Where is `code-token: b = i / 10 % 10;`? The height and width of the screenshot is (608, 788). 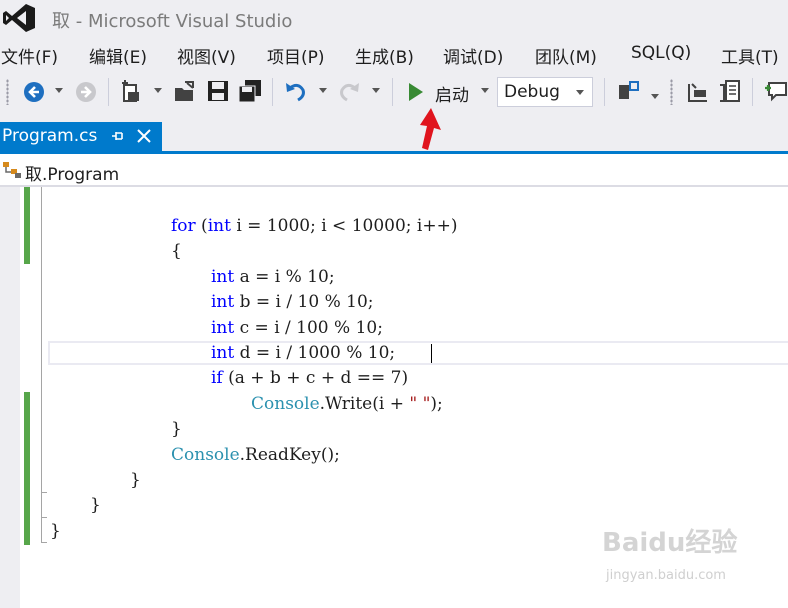
code-token: b = i / 10 % 10; is located at coordinates (304, 302).